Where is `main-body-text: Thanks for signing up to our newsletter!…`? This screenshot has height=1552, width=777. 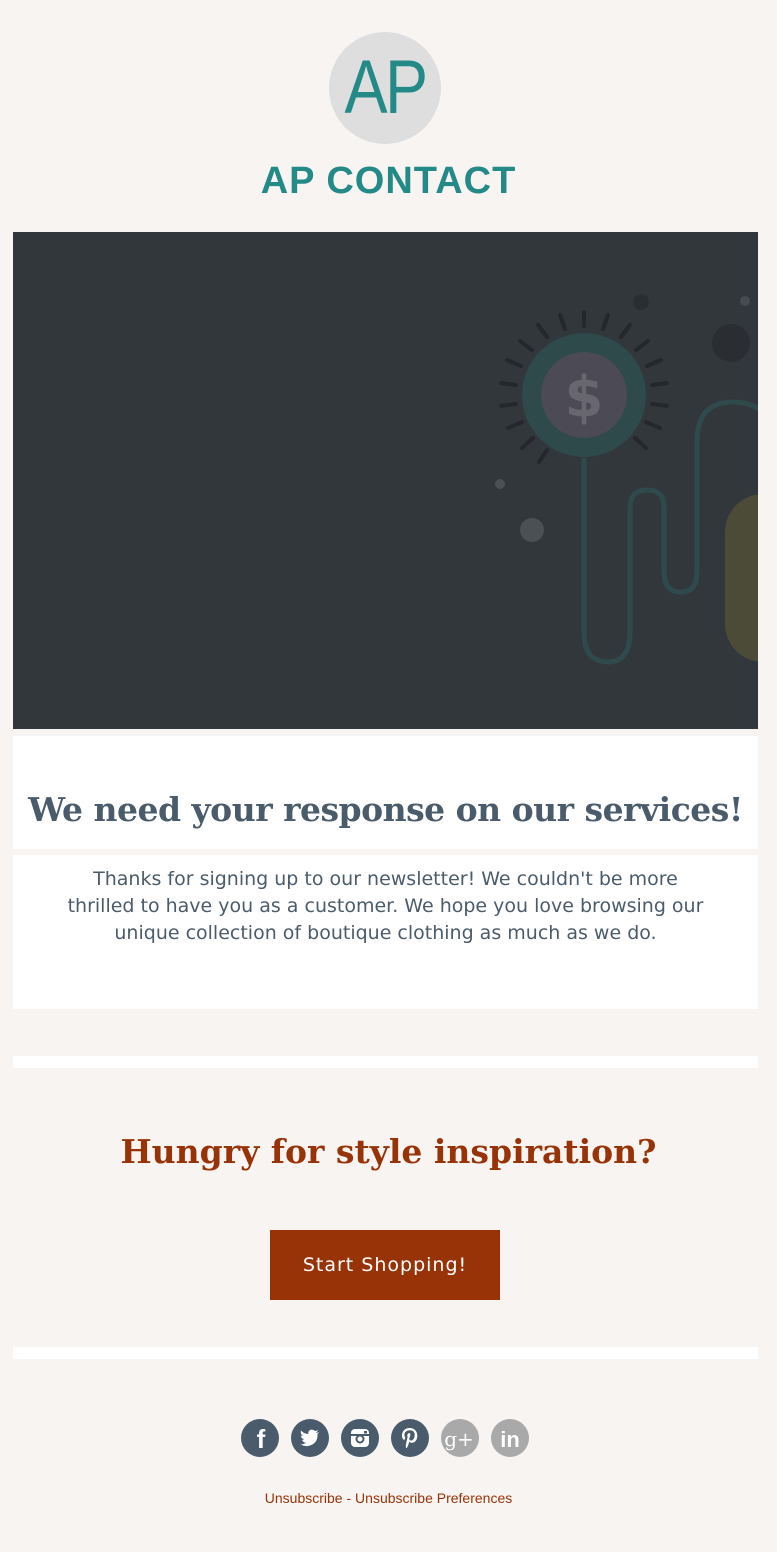 main-body-text: Thanks for signing up to our newsletter!… is located at coordinates (385, 906).